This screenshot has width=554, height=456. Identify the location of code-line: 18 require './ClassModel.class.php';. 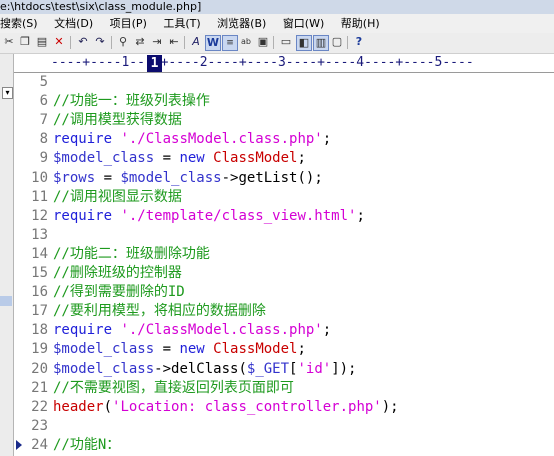
(284, 330).